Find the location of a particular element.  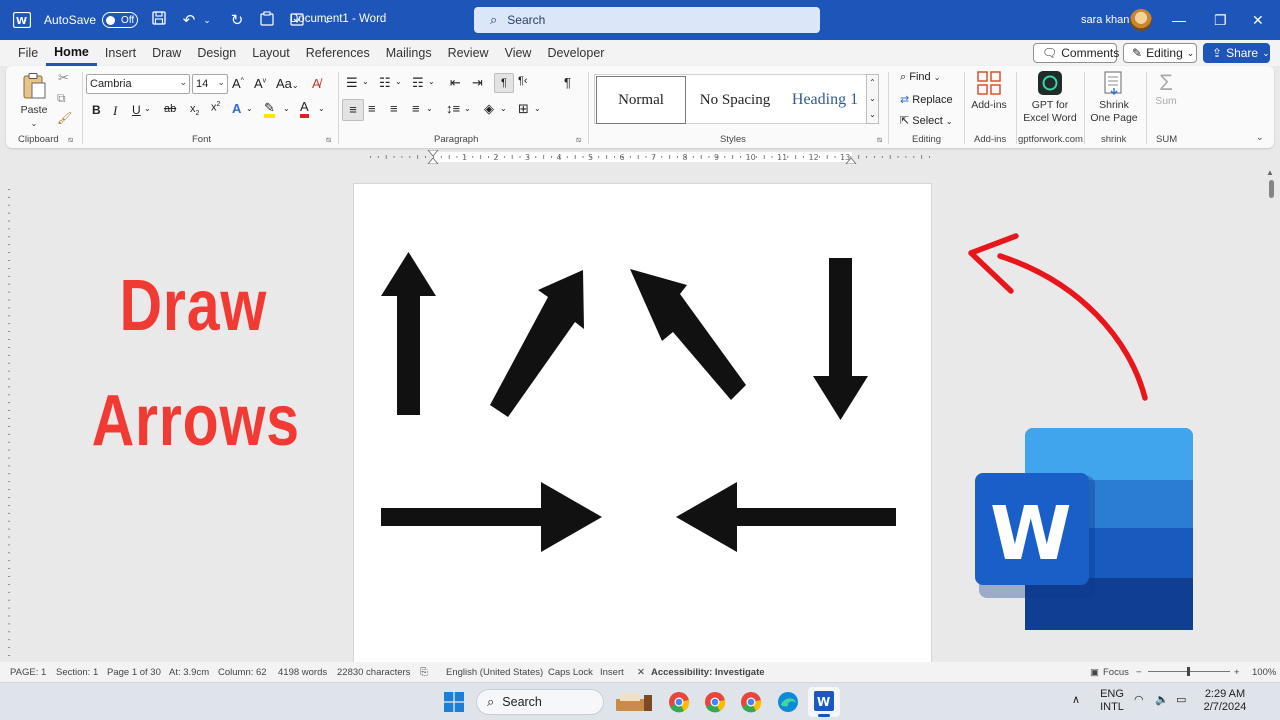

zoom-slider-handle is located at coordinates (1188, 671).